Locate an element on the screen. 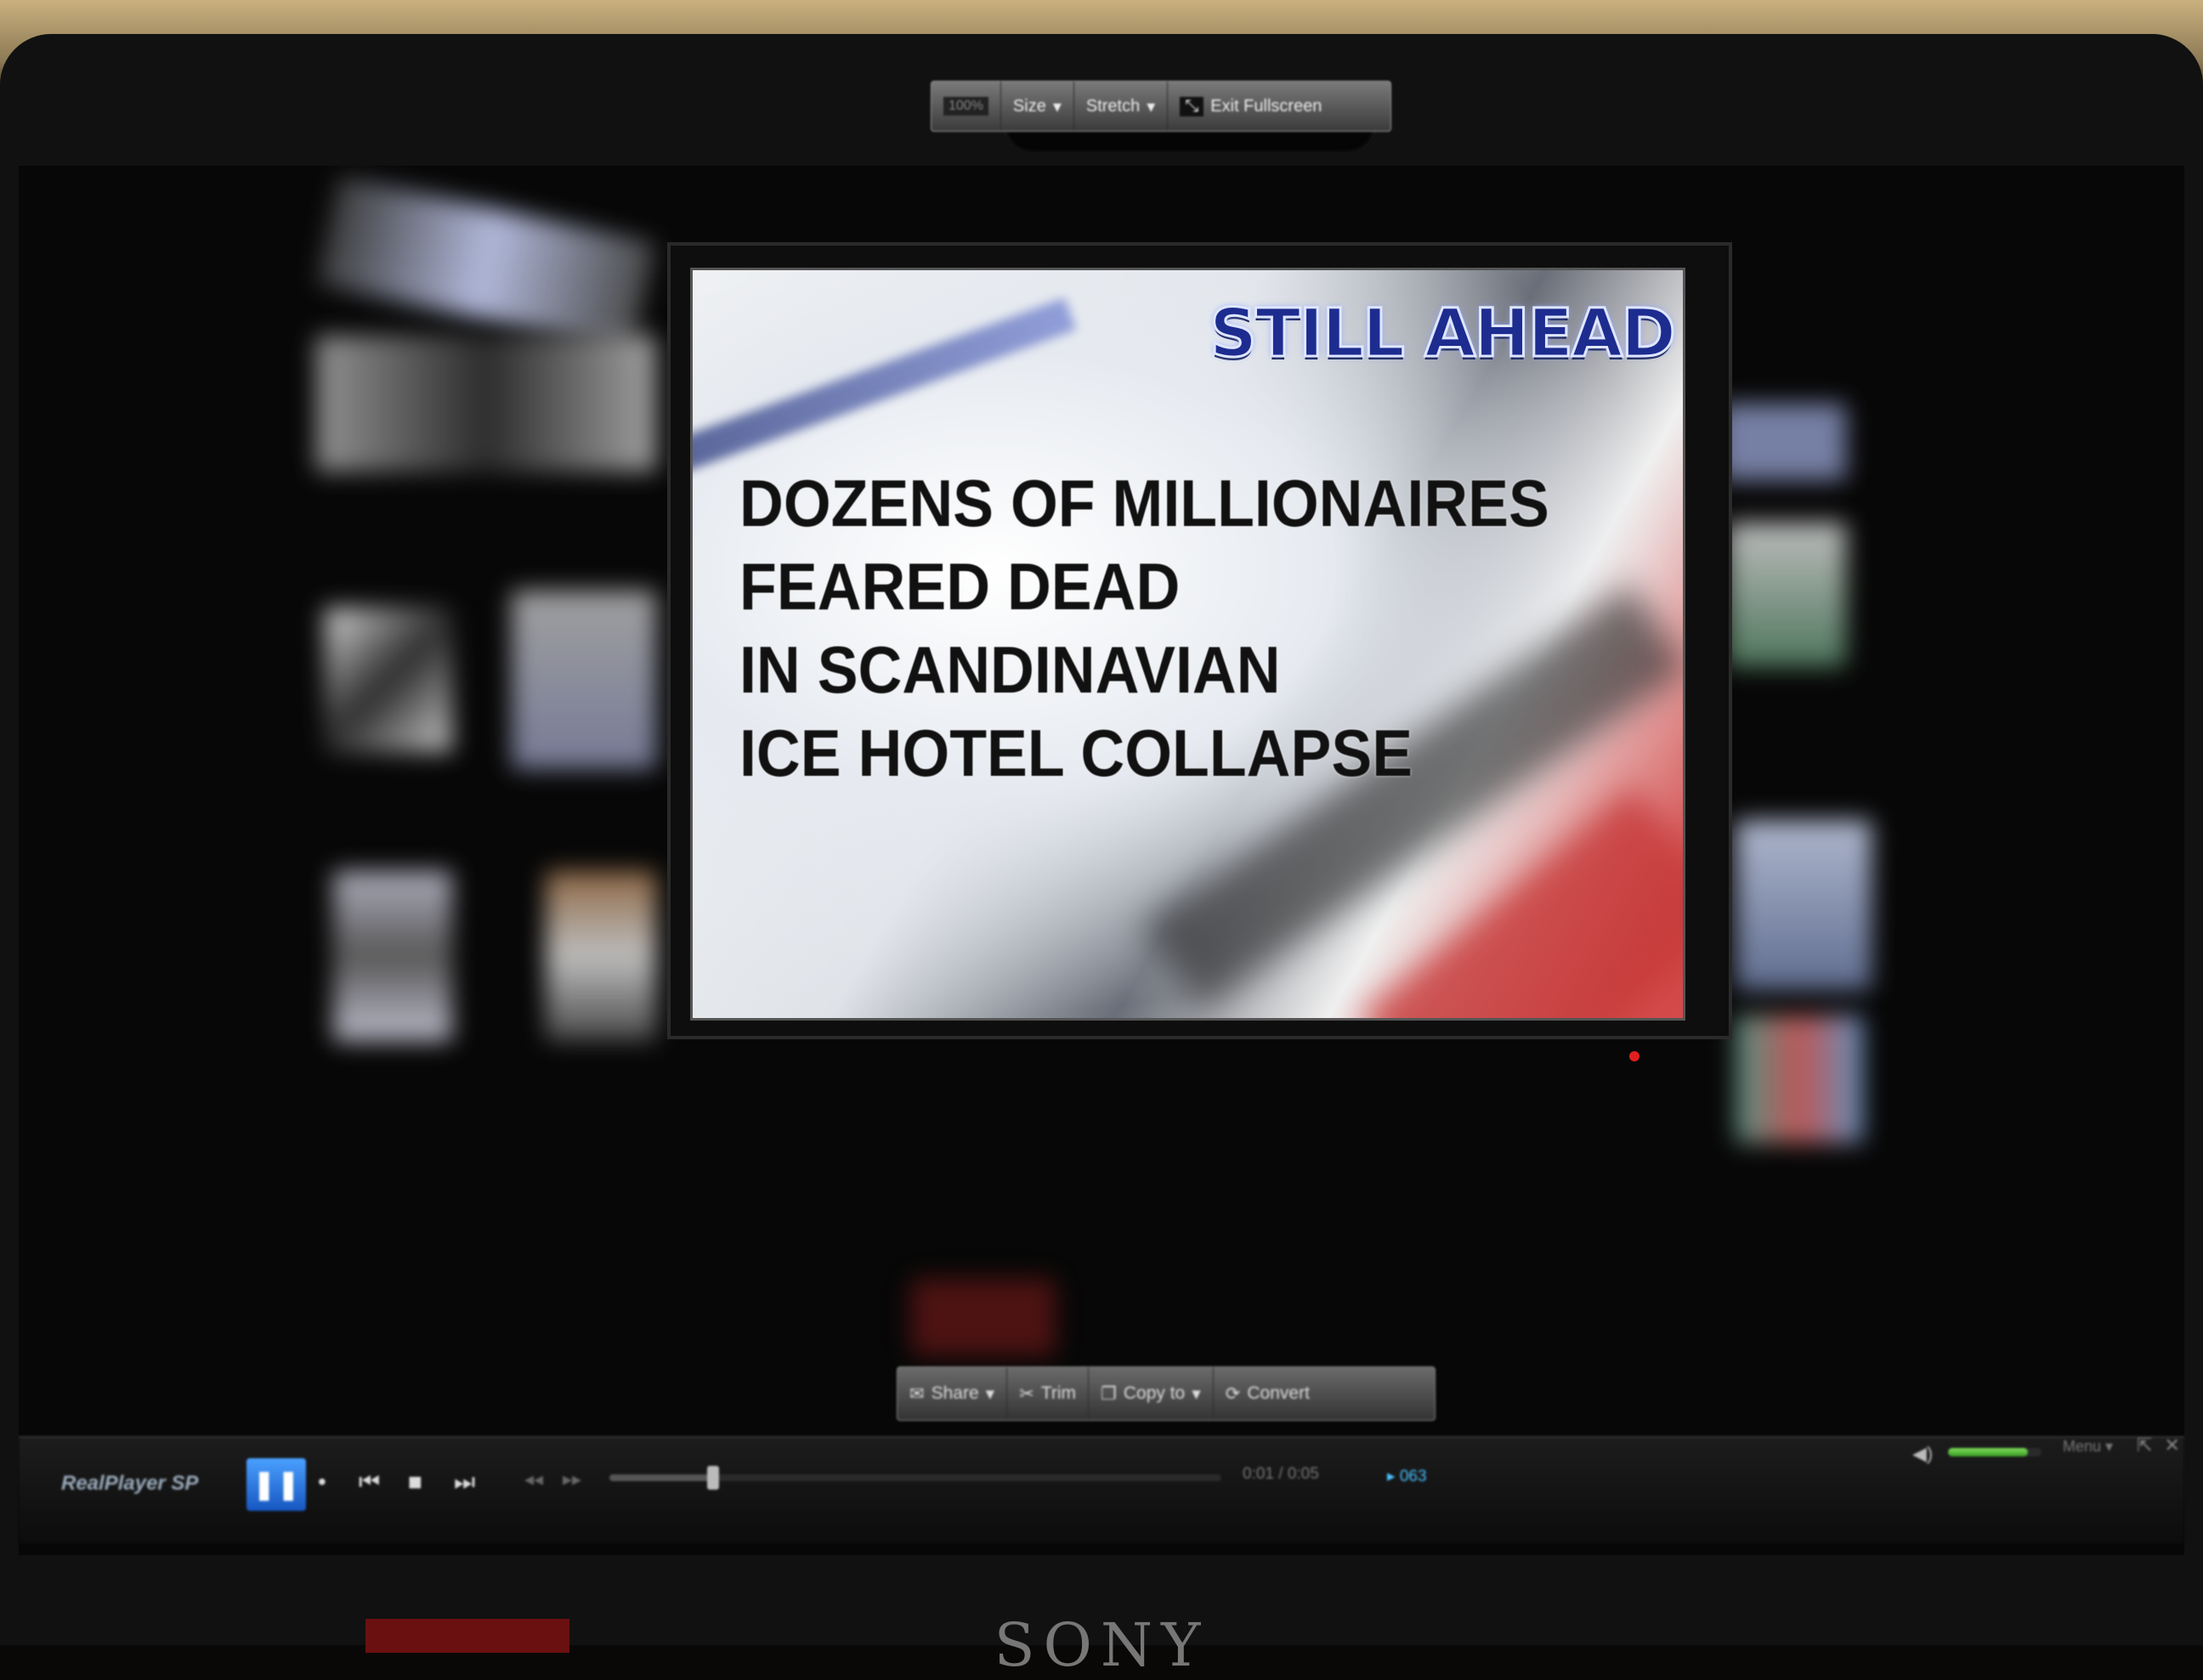  share-button: ✉ Share ▾ is located at coordinates (953, 1393).